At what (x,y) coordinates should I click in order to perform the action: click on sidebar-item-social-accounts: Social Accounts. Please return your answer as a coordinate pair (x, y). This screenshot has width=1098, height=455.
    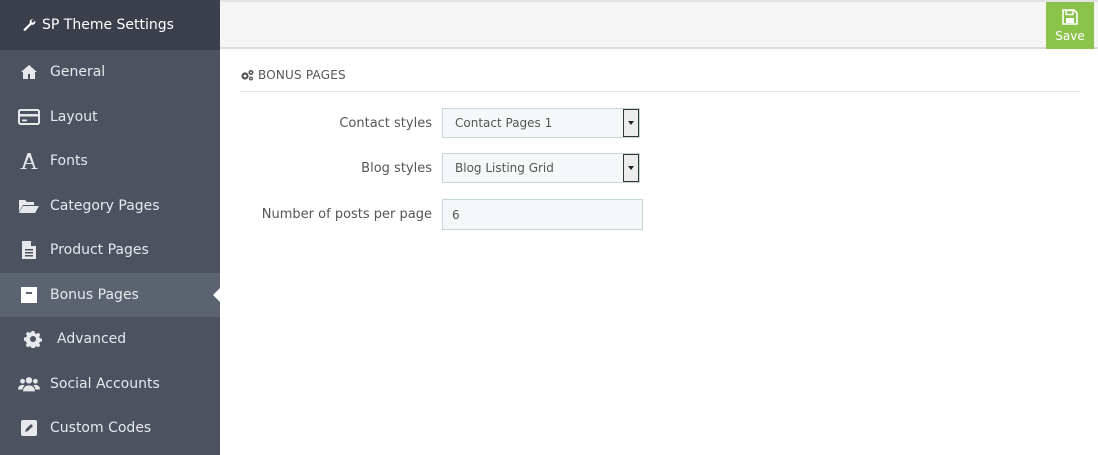
    Looking at the image, I should click on (110, 384).